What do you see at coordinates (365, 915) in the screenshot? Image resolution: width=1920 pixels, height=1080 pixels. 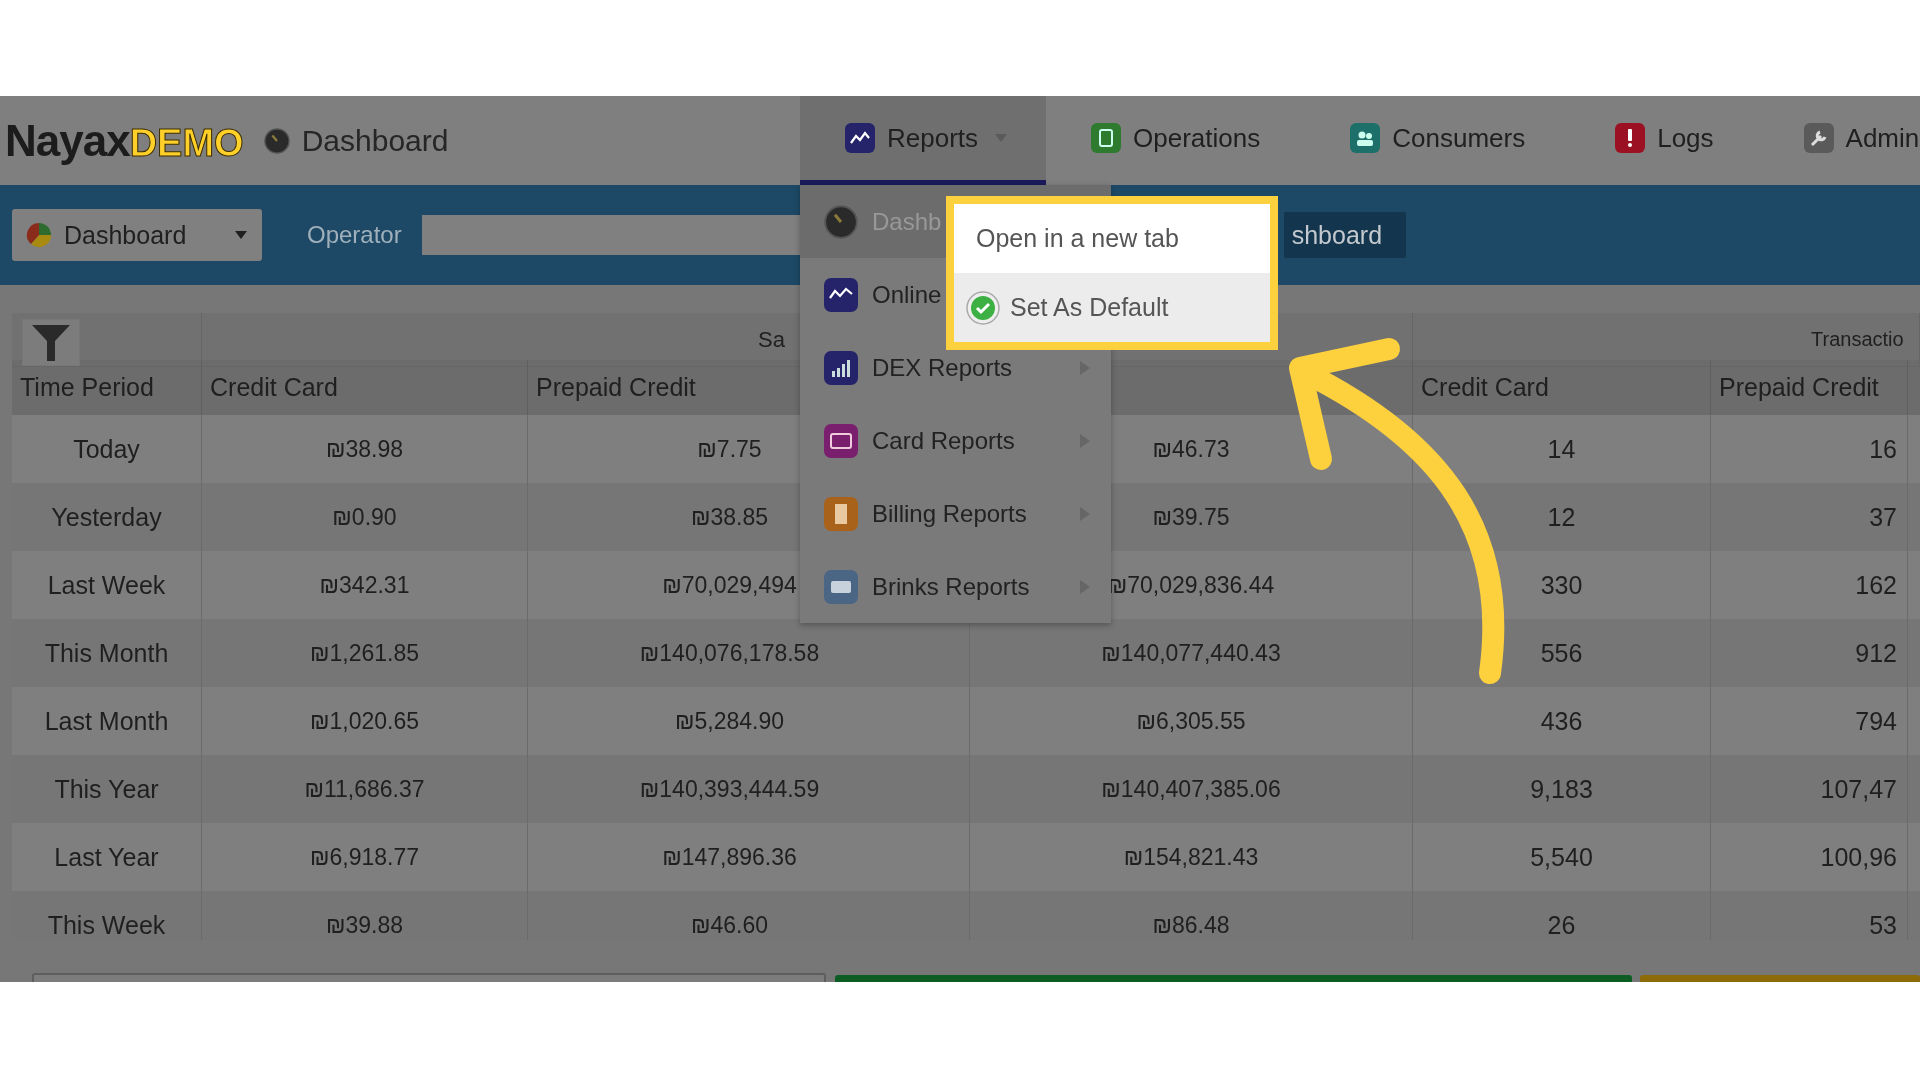 I see `table-cell: ₪39.88` at bounding box center [365, 915].